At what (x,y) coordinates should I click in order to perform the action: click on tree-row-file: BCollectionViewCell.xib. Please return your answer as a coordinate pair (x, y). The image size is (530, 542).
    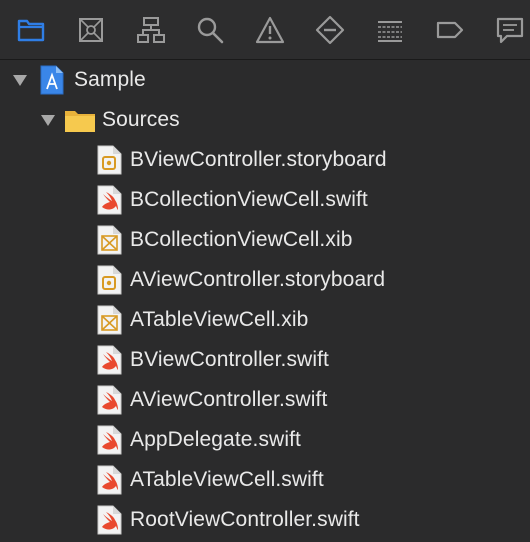
    Looking at the image, I should click on (265, 240).